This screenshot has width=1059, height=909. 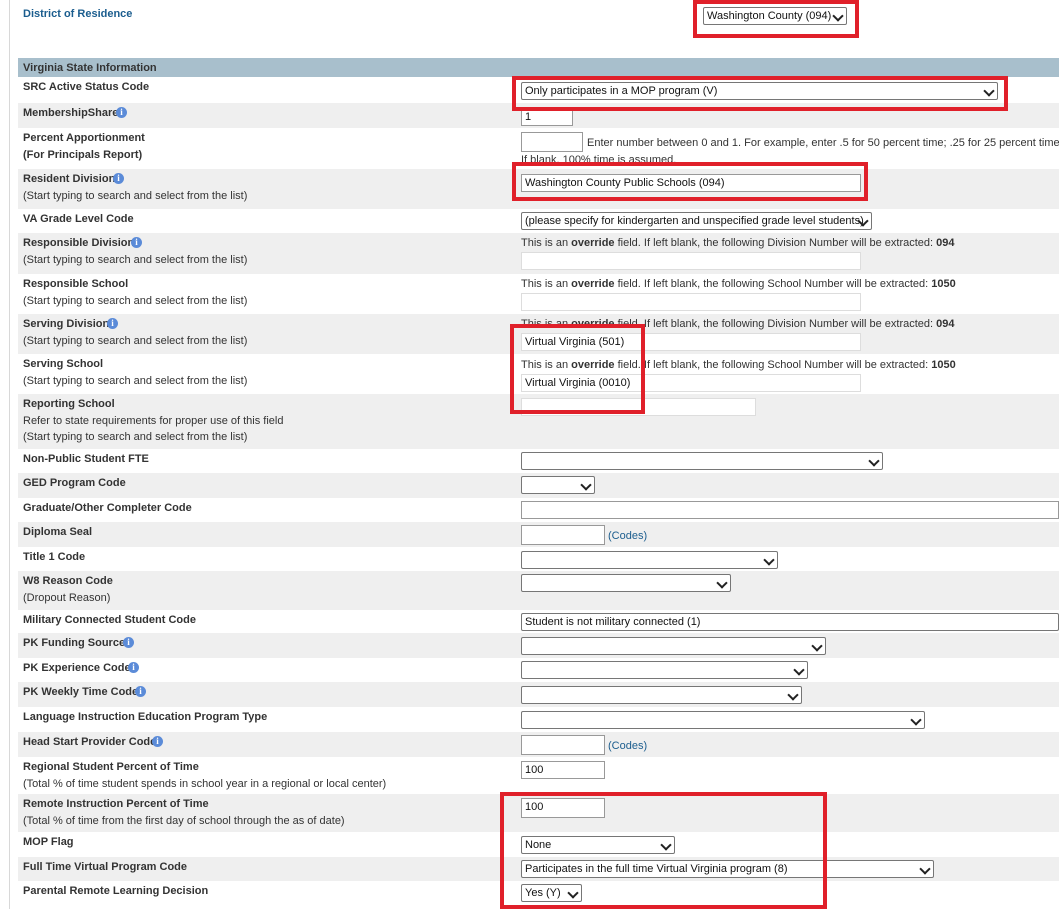 I want to click on head-start-label: Head Start Provider Code, so click(x=90, y=742).